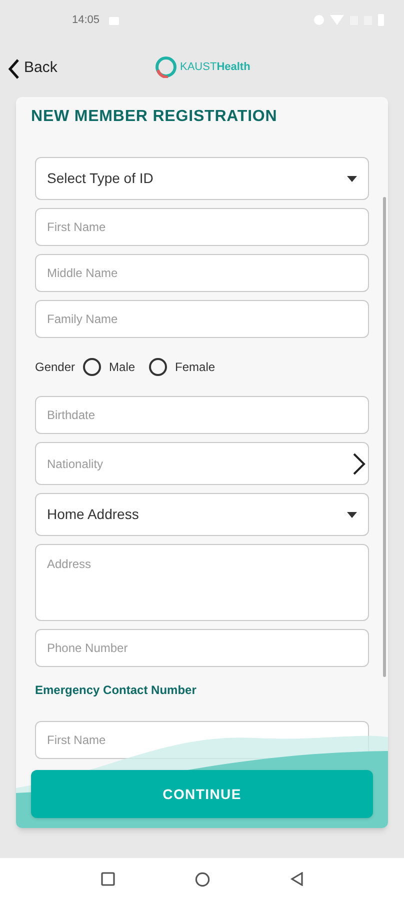  What do you see at coordinates (215, 67) in the screenshot?
I see `logo-text: KAUSTHealth` at bounding box center [215, 67].